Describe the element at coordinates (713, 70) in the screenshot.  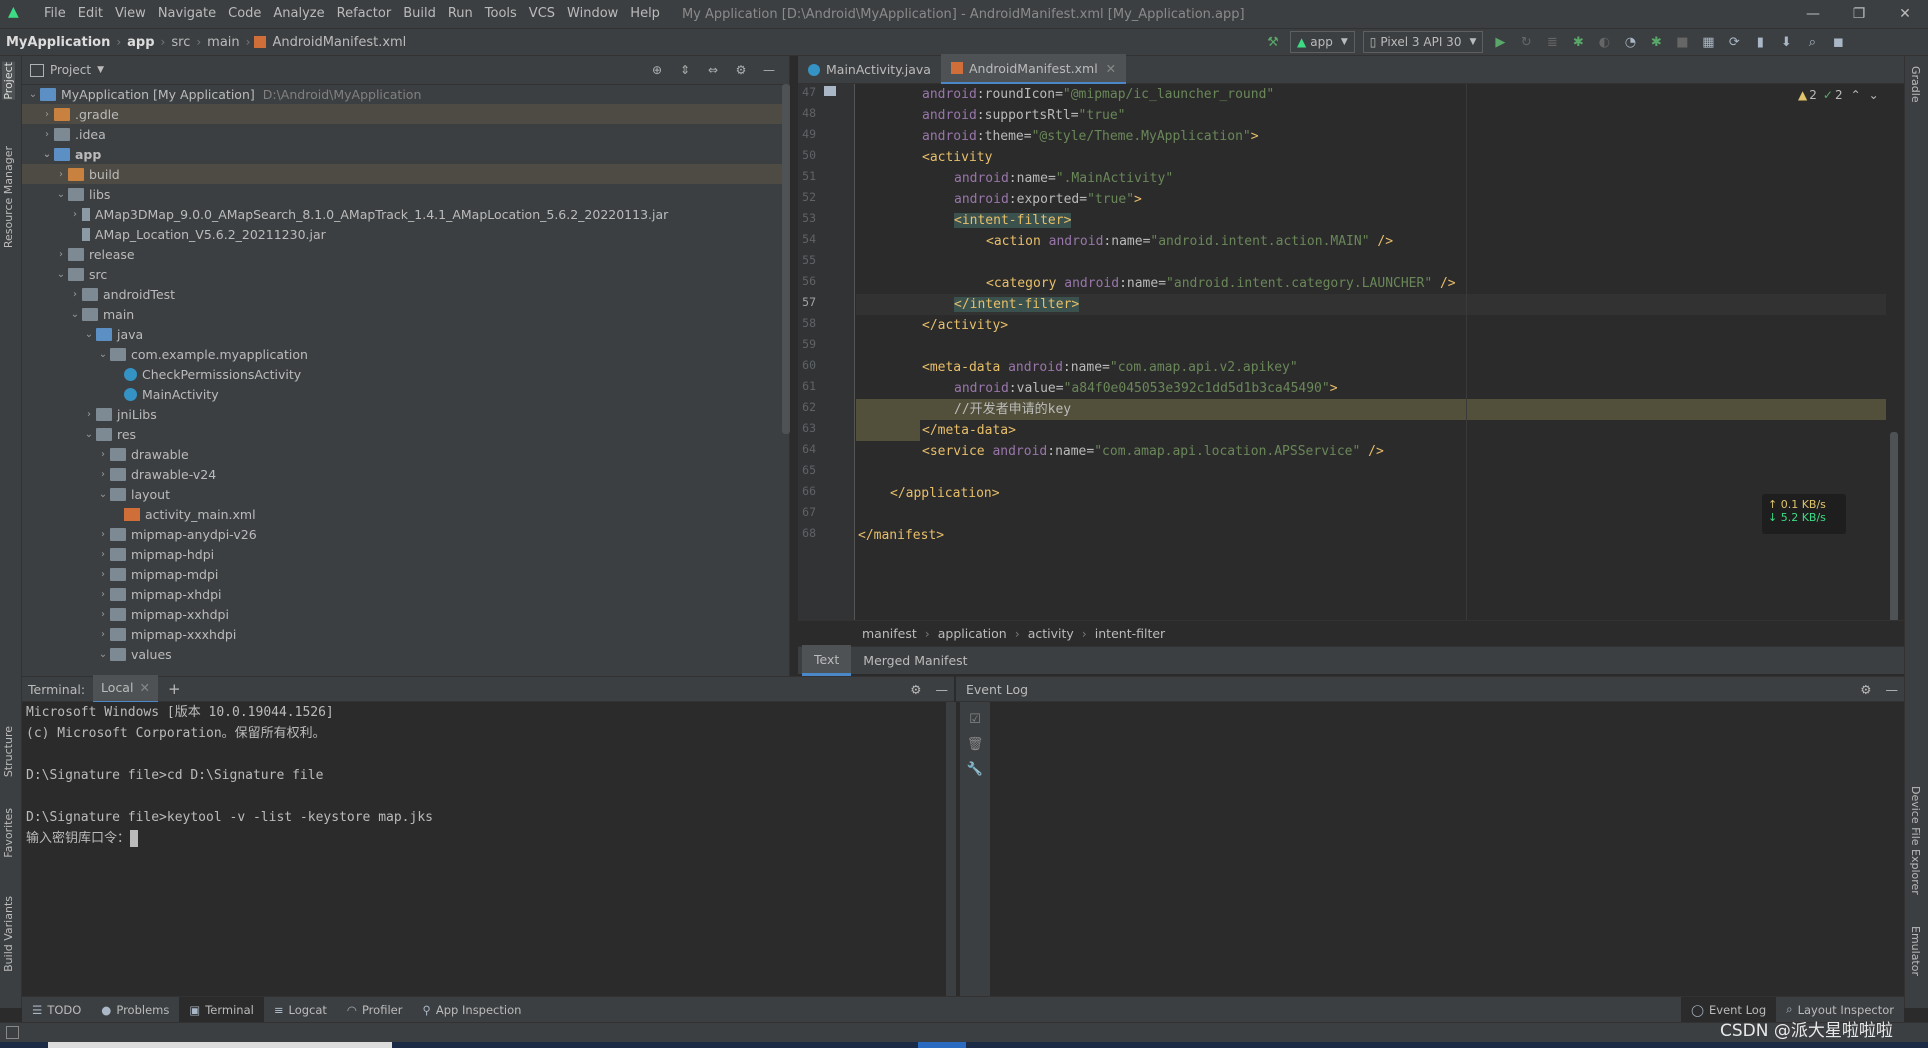
I see `collapse-all-icon: ⇔` at that location.